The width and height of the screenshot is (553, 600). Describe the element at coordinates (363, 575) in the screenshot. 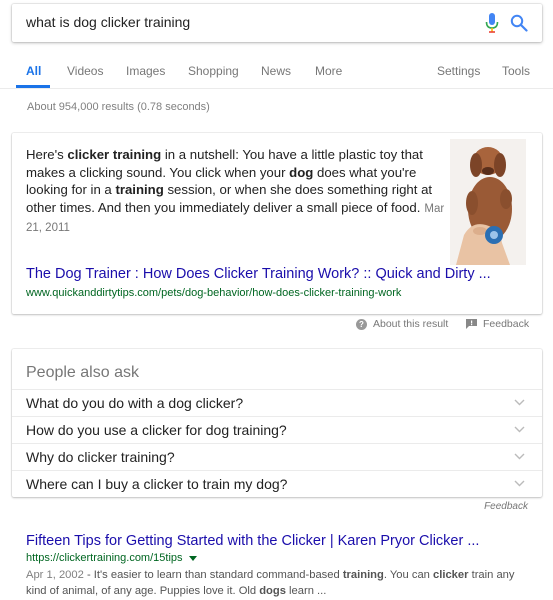

I see `result-desc-bold: training` at that location.